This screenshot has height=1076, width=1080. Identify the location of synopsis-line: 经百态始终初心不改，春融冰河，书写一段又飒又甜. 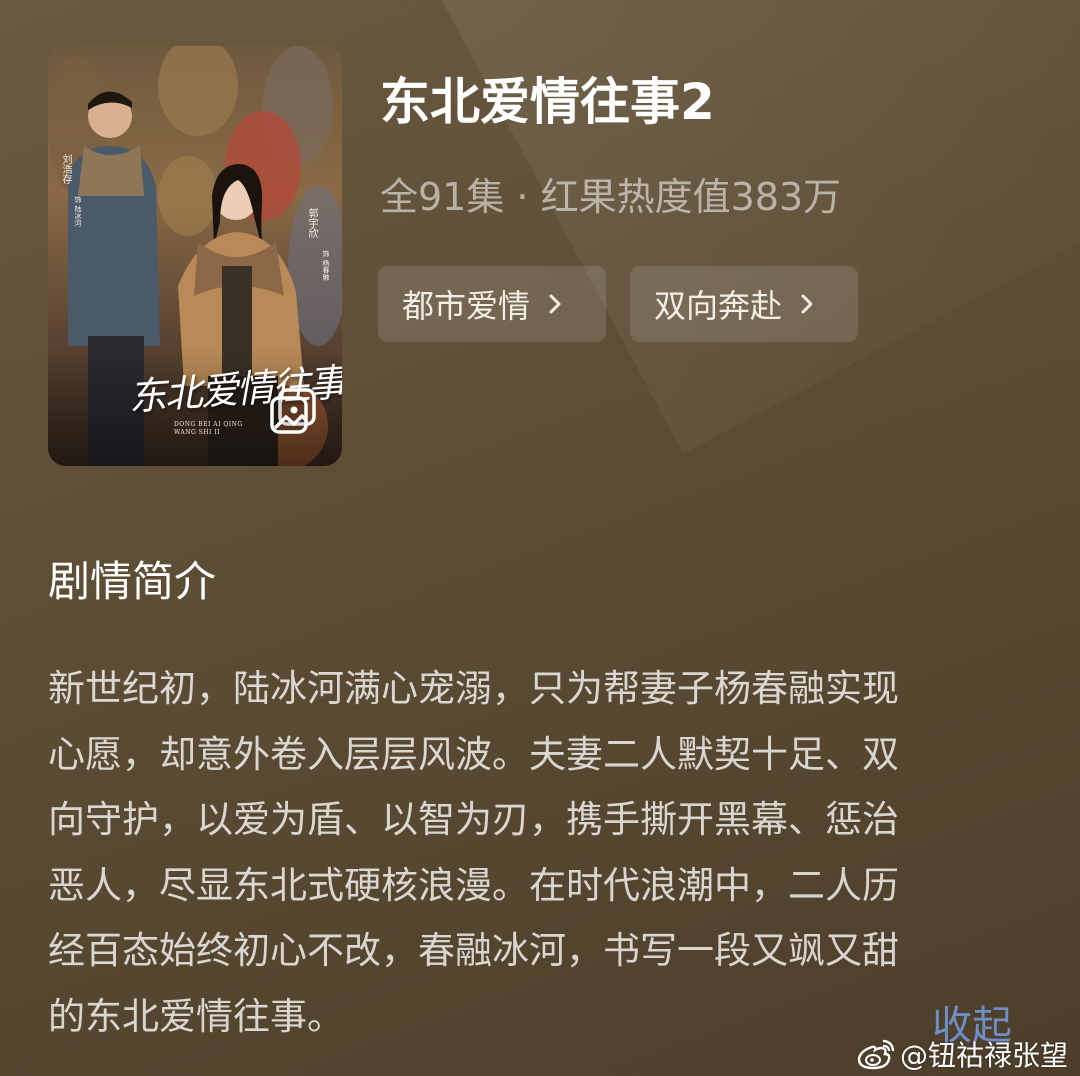
(473, 950).